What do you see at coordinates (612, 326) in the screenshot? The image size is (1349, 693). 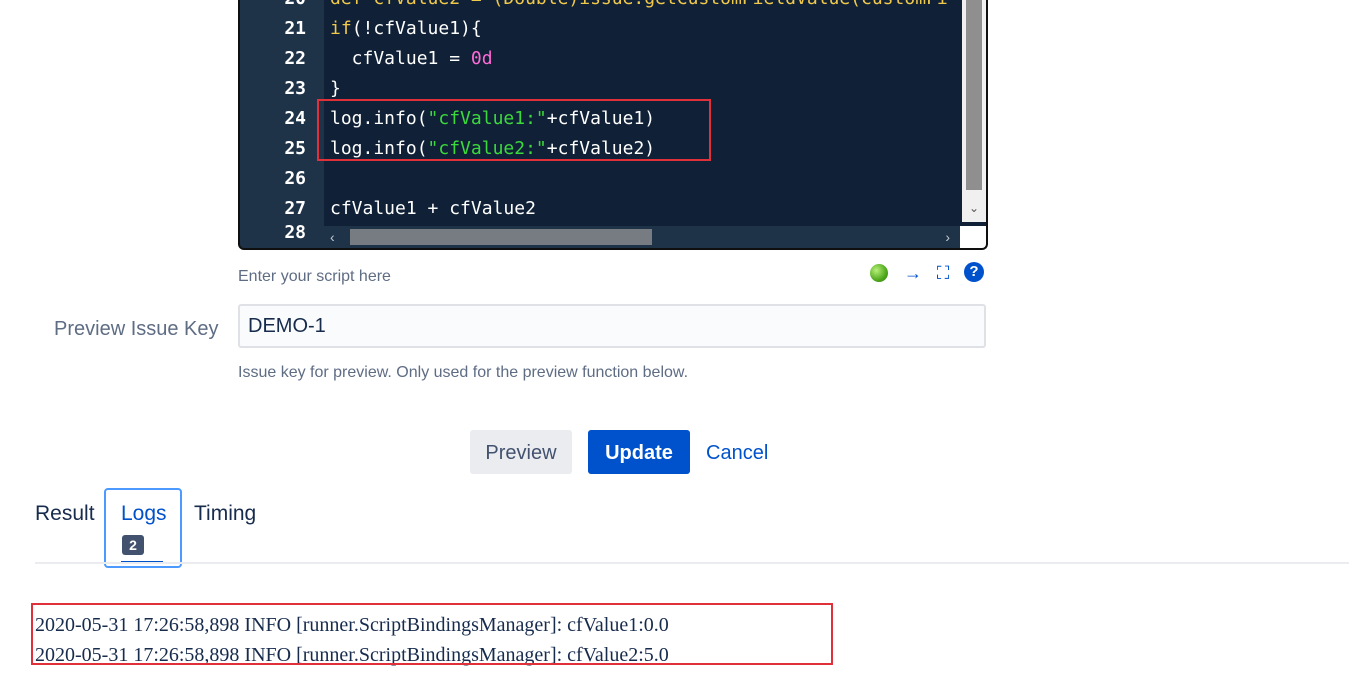 I see `preview-issue-key-input` at bounding box center [612, 326].